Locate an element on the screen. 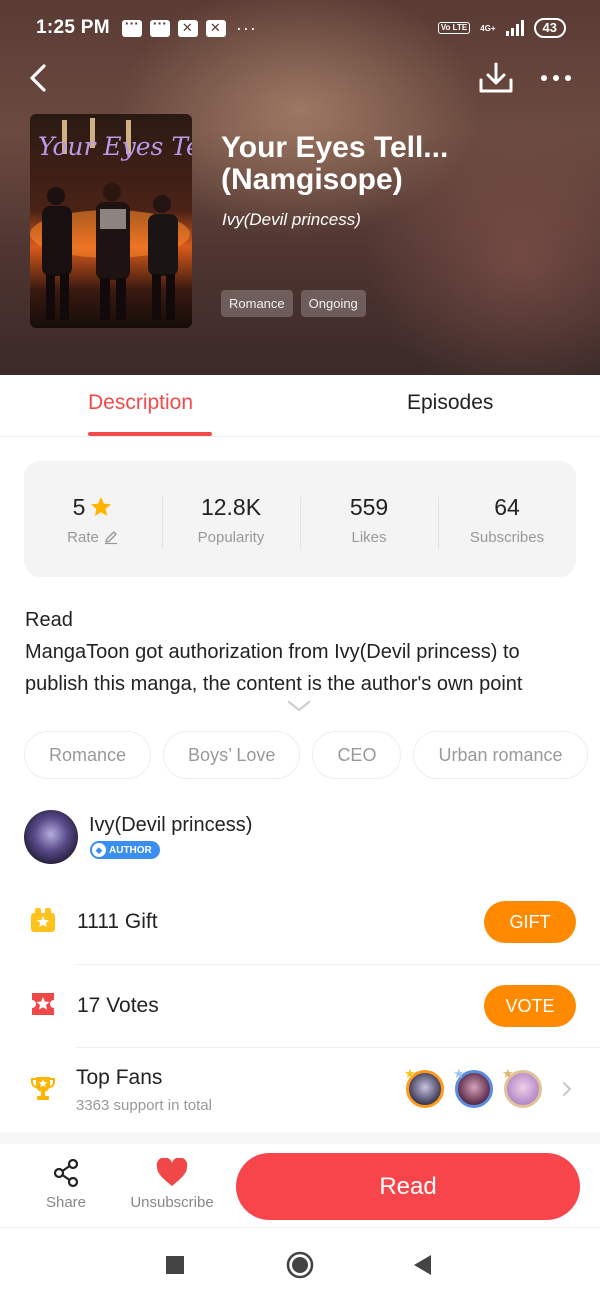  author-name: Ivy(Devil princess) is located at coordinates (170, 825).